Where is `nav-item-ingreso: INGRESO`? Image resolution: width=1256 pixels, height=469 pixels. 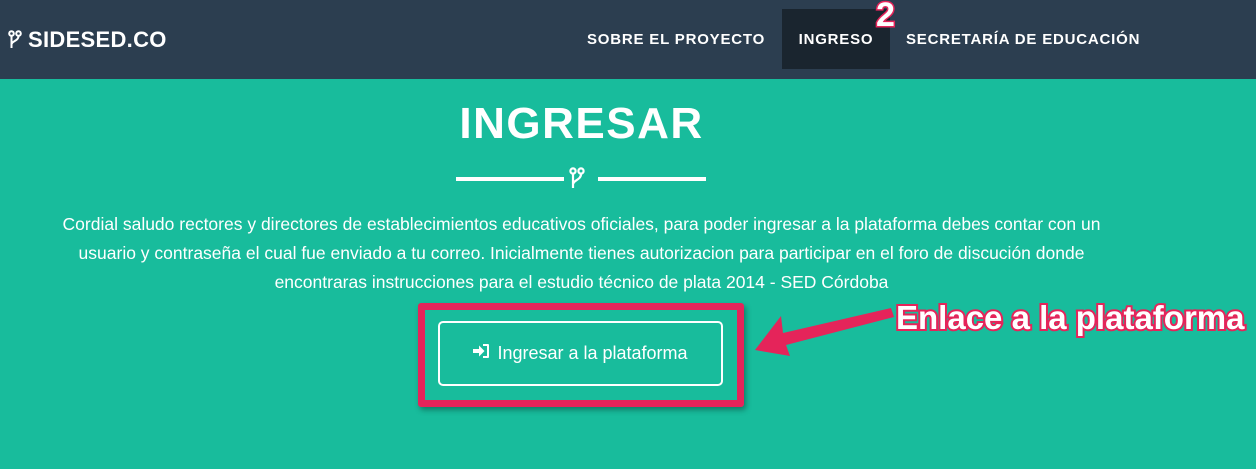 nav-item-ingreso: INGRESO is located at coordinates (836, 39).